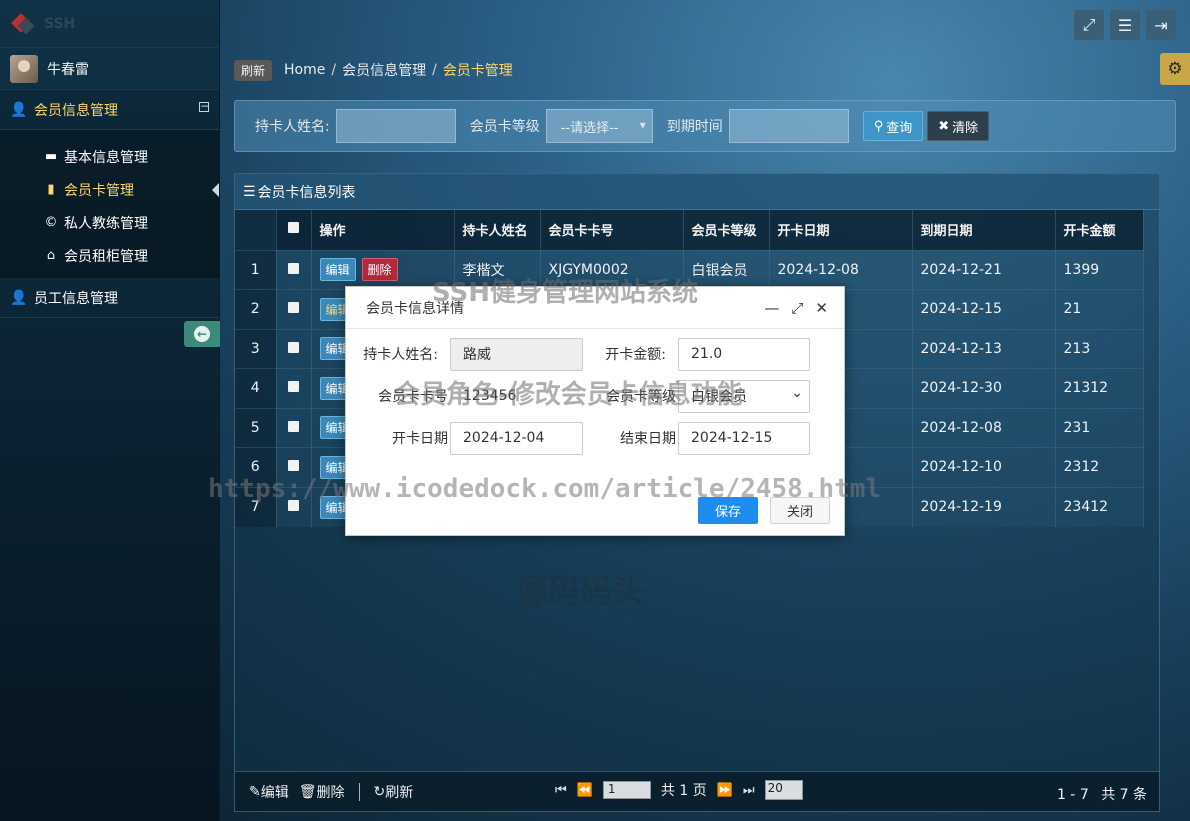 This screenshot has width=1190, height=821. What do you see at coordinates (255, 792) in the screenshot?
I see `edit-icon: ✎` at bounding box center [255, 792].